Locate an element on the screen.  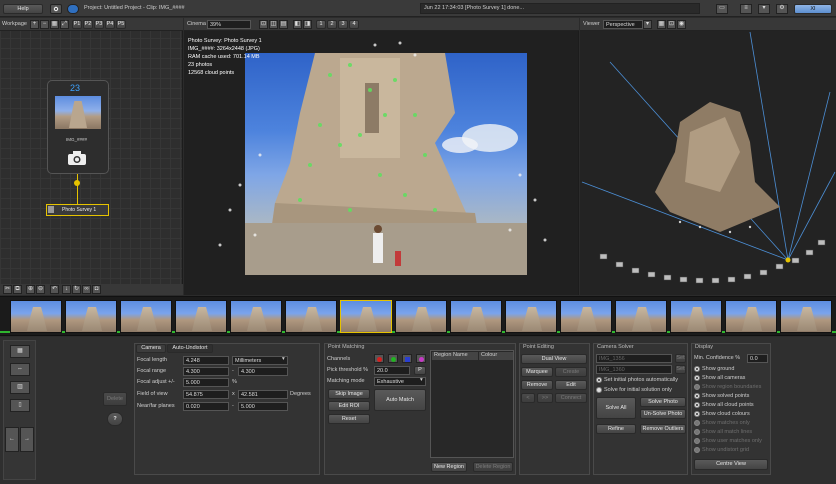
workpage-tab-p2: P2 is located at coordinates (88, 24).